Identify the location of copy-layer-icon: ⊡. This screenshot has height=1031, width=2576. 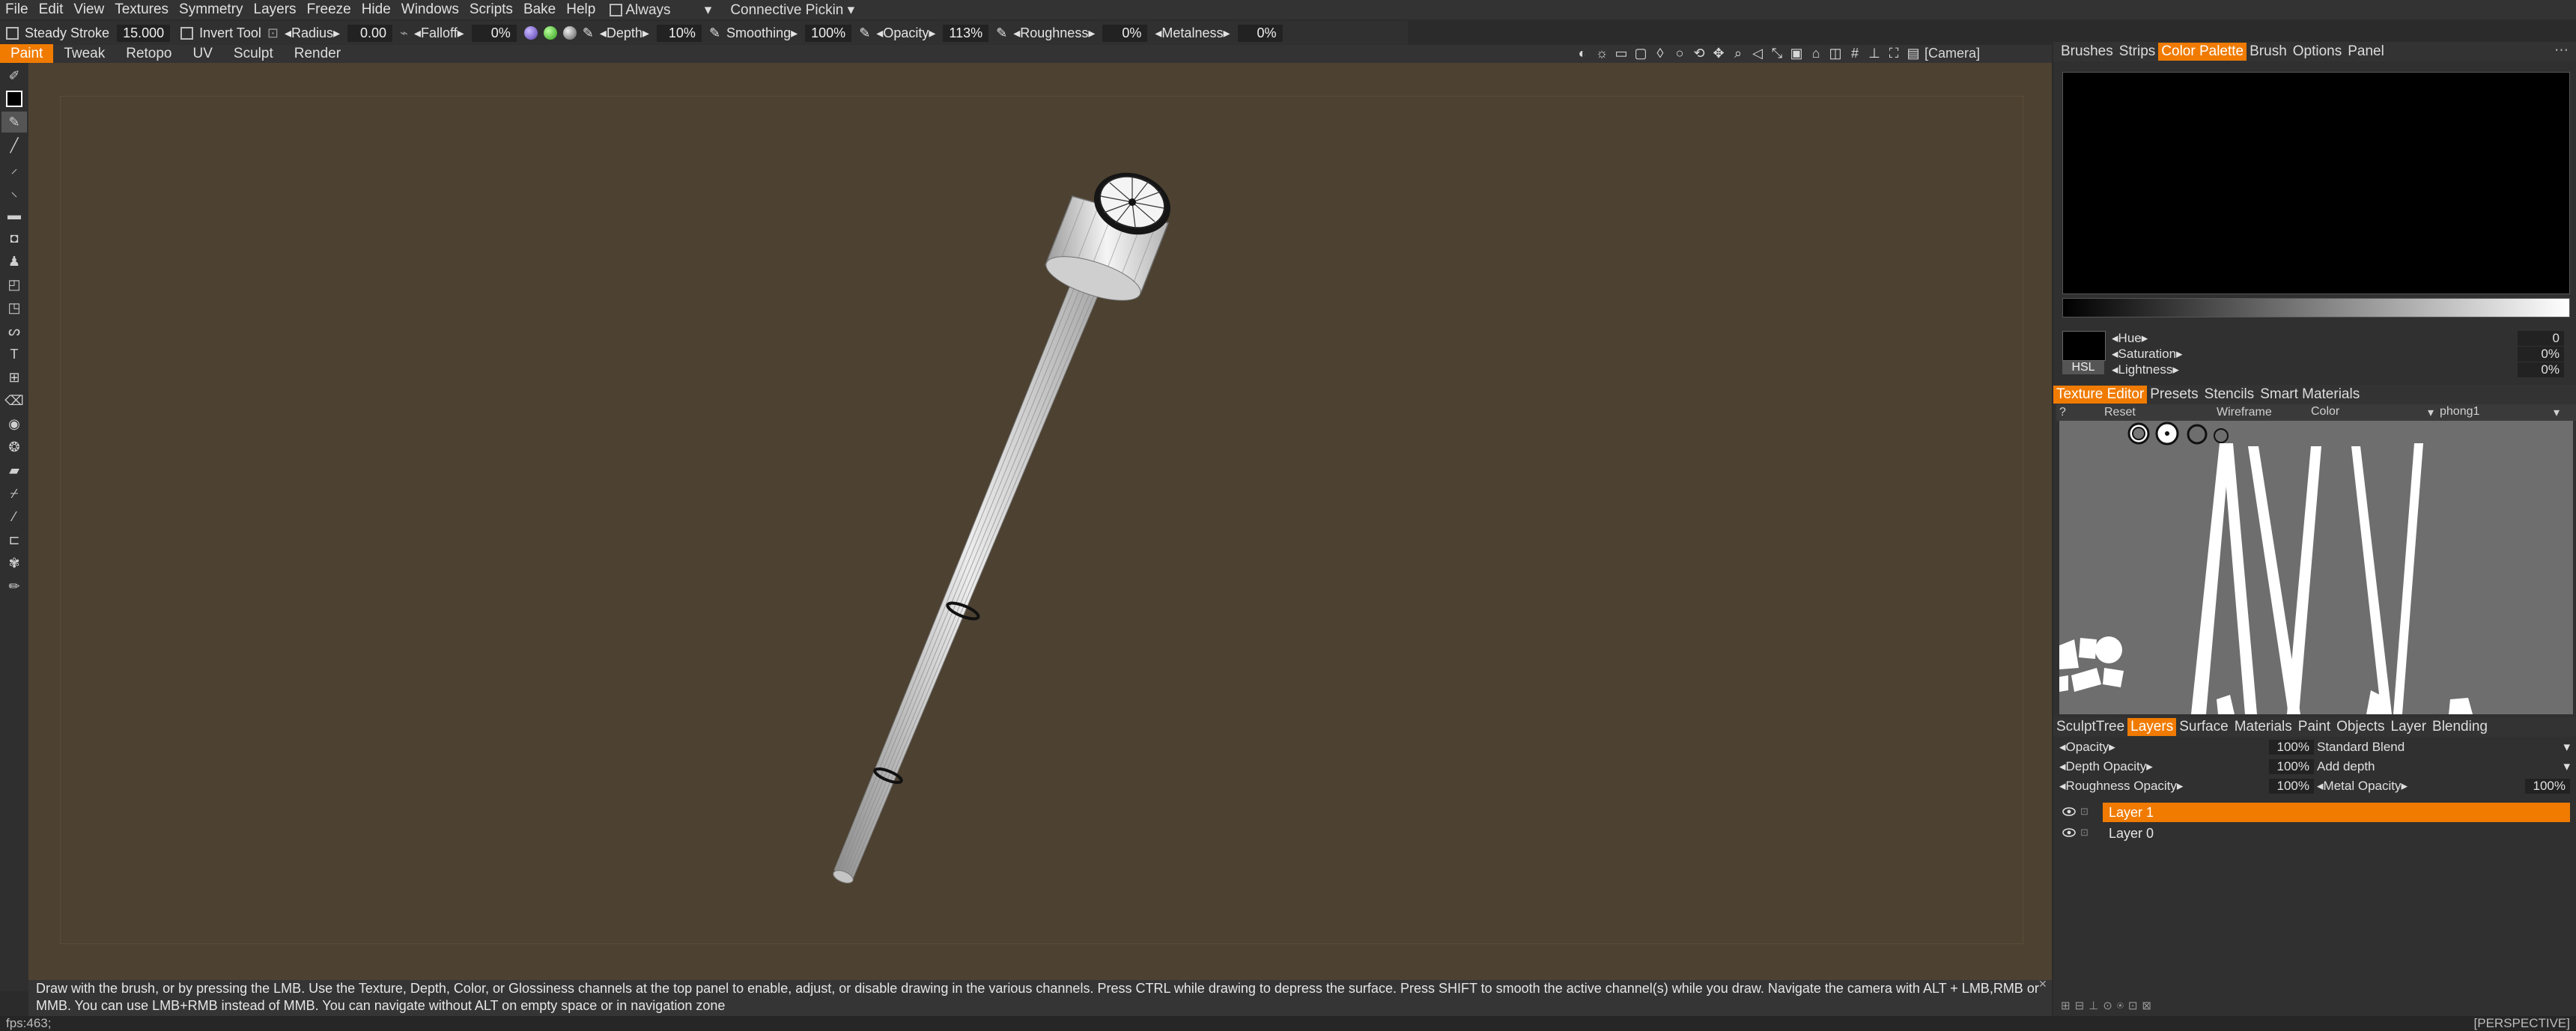
(2135, 1006).